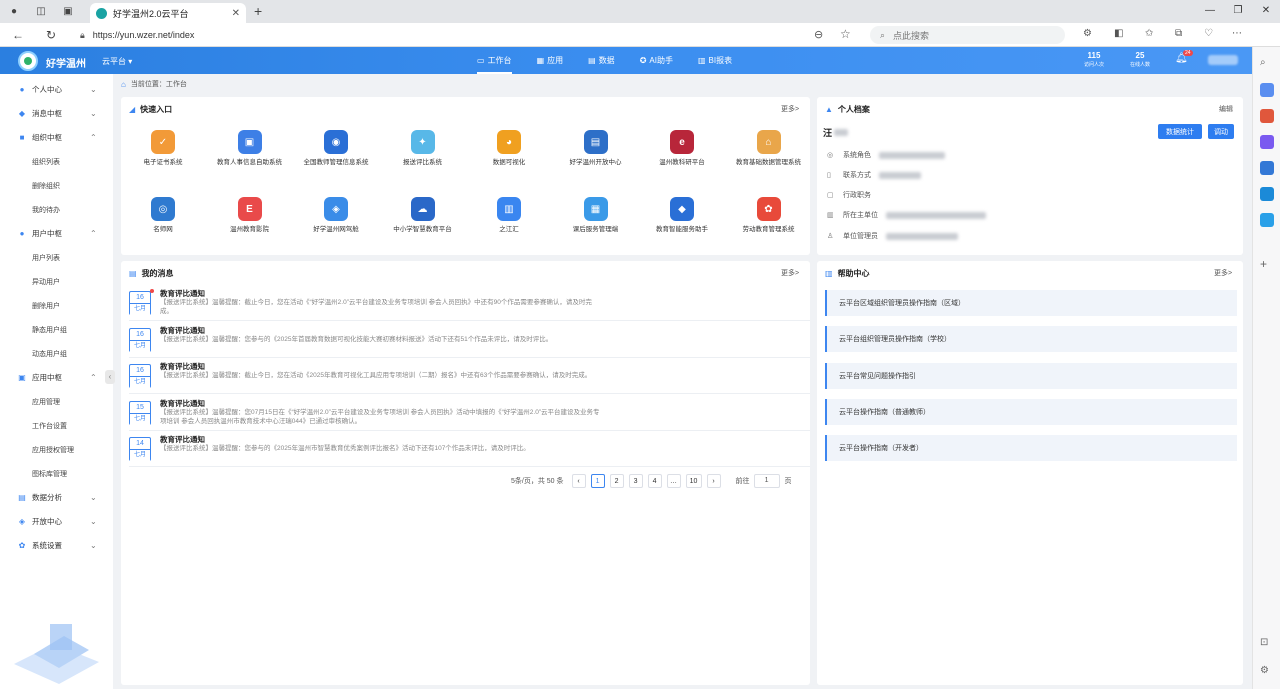 This screenshot has height=689, width=1280. Describe the element at coordinates (56, 137) in the screenshot. I see `sidebar-item-org: ■ 组织中枢 ⌃` at that location.